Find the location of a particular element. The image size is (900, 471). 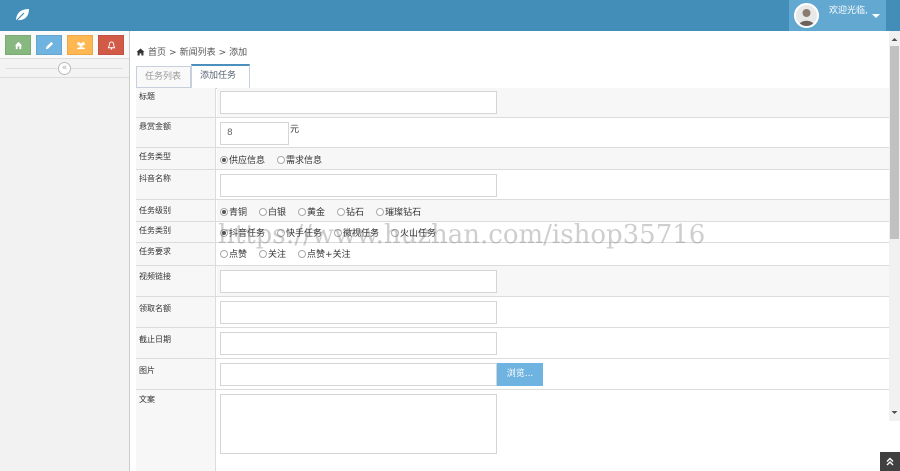

radio-kuaishou-task: 快手任务 is located at coordinates (299, 232).